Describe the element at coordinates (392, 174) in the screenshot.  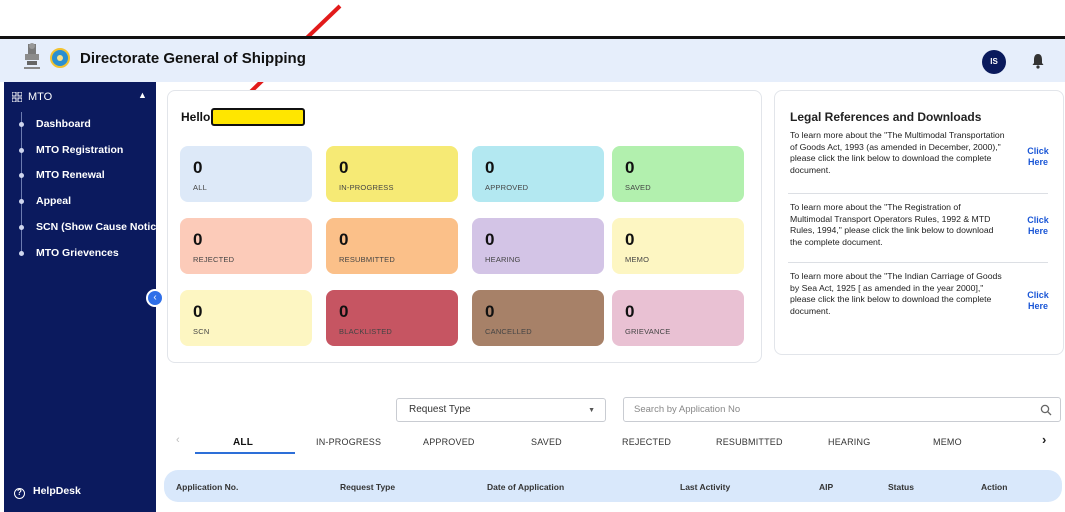
I see `stat-card-in-progress: 0 IN-PROGRESS` at that location.